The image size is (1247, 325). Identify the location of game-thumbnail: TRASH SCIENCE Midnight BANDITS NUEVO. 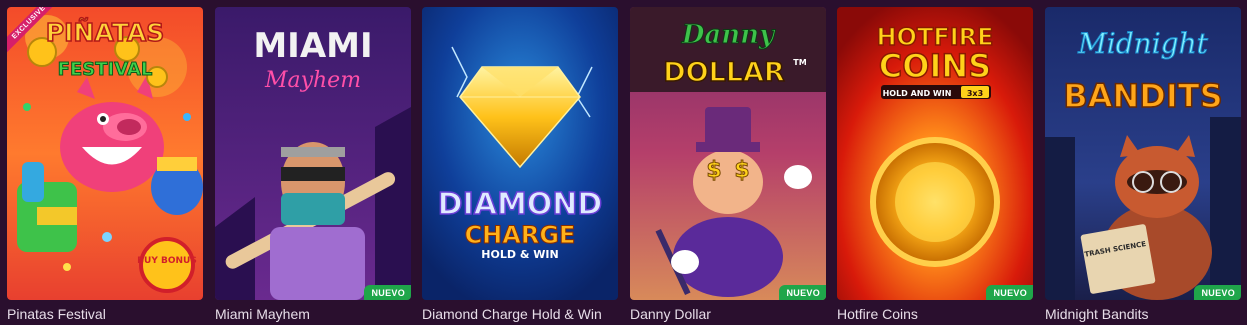
(1143, 153).